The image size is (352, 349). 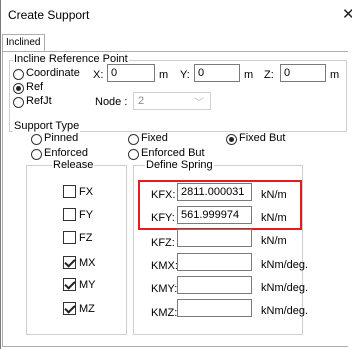 I want to click on radio-enforced-label: Enforced, so click(x=66, y=153).